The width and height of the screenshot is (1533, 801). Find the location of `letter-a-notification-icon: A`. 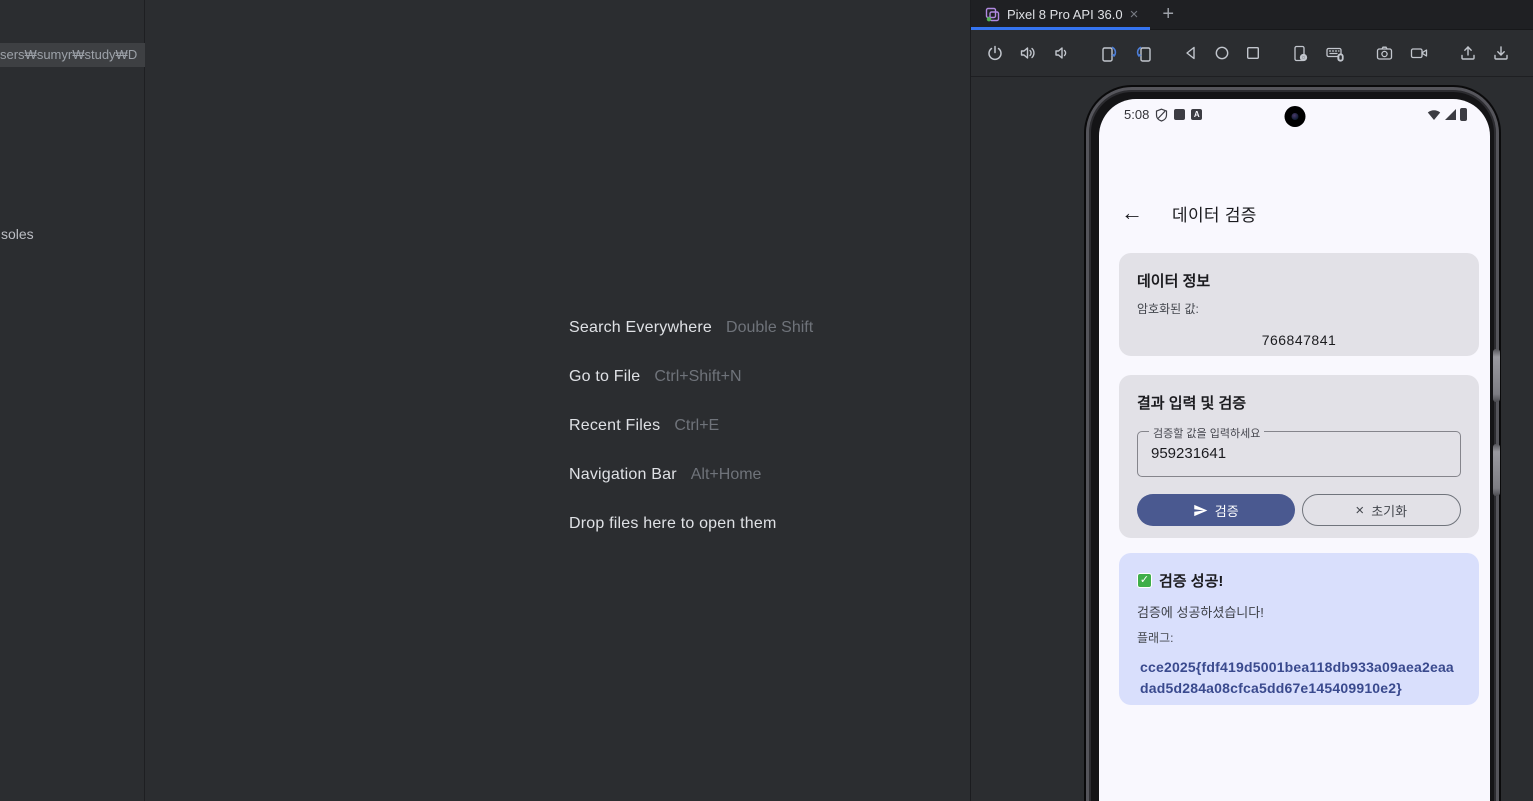

letter-a-notification-icon: A is located at coordinates (1197, 114).